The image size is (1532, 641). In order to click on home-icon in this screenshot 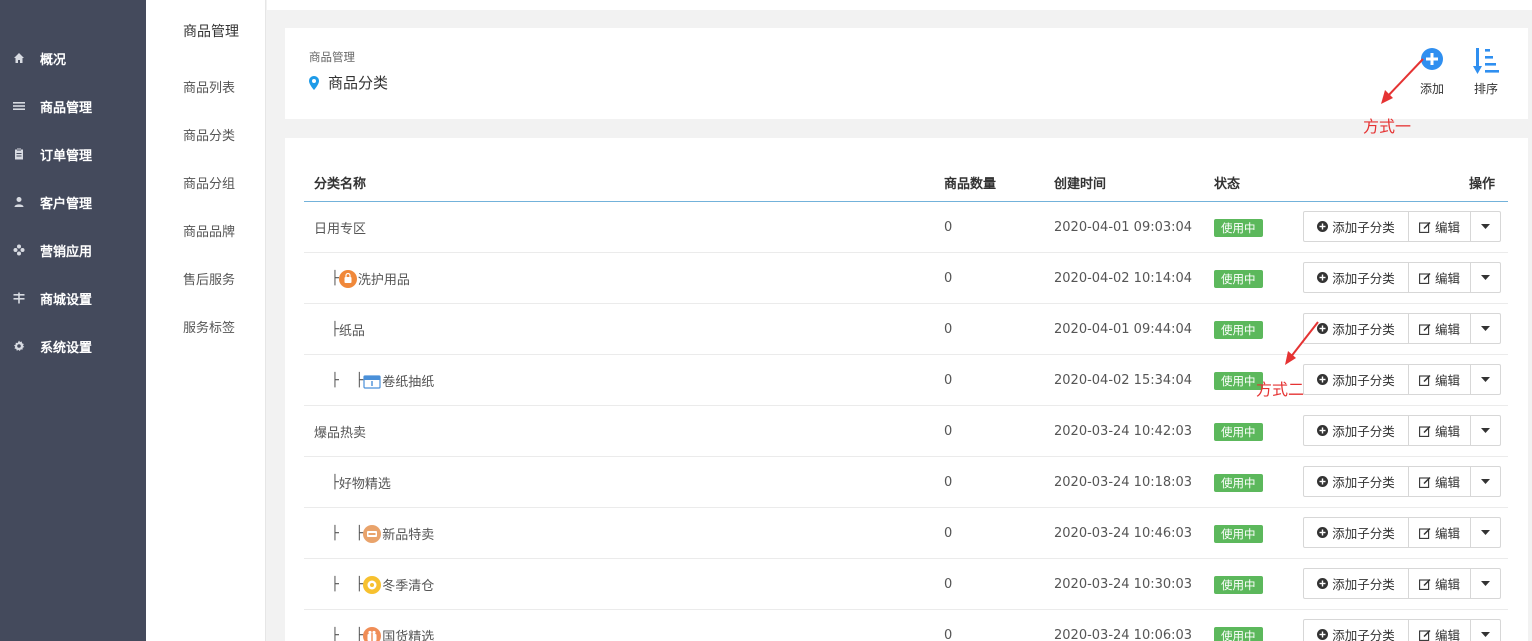, I will do `click(19, 58)`.